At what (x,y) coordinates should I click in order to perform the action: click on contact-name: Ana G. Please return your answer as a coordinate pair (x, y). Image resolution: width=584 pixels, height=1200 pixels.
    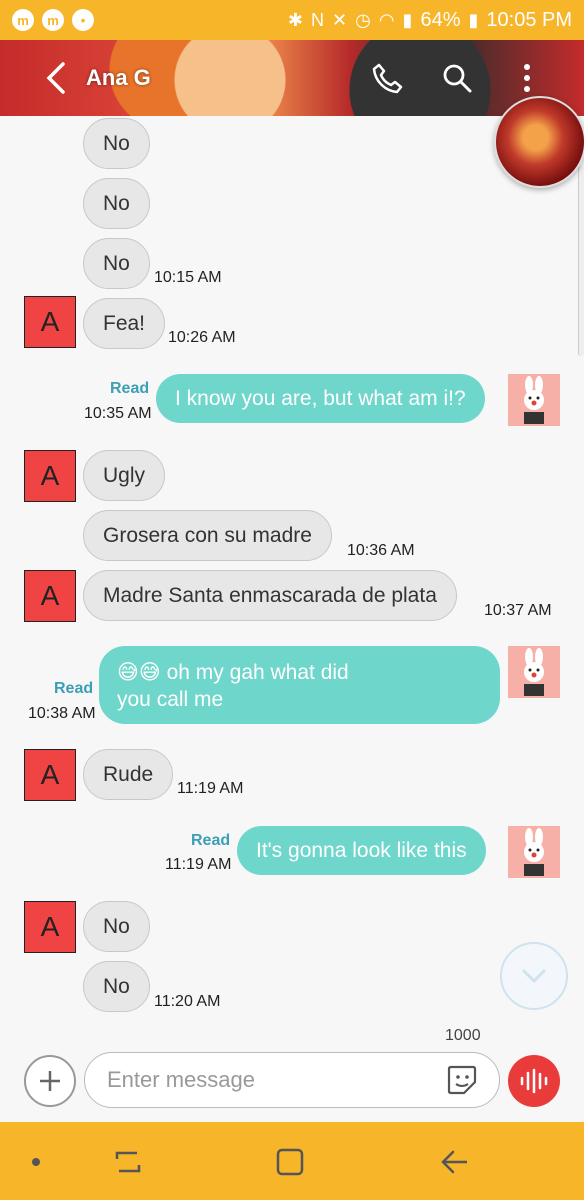
    Looking at the image, I should click on (118, 78).